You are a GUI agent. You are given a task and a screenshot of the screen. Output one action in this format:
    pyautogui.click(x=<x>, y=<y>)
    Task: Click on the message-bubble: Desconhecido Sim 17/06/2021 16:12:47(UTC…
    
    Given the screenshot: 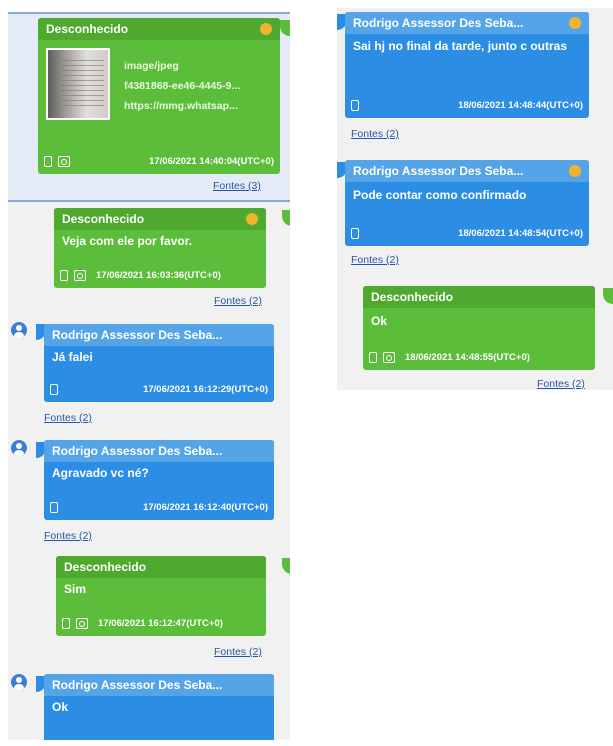 What is the action you would take?
    pyautogui.click(x=161, y=596)
    